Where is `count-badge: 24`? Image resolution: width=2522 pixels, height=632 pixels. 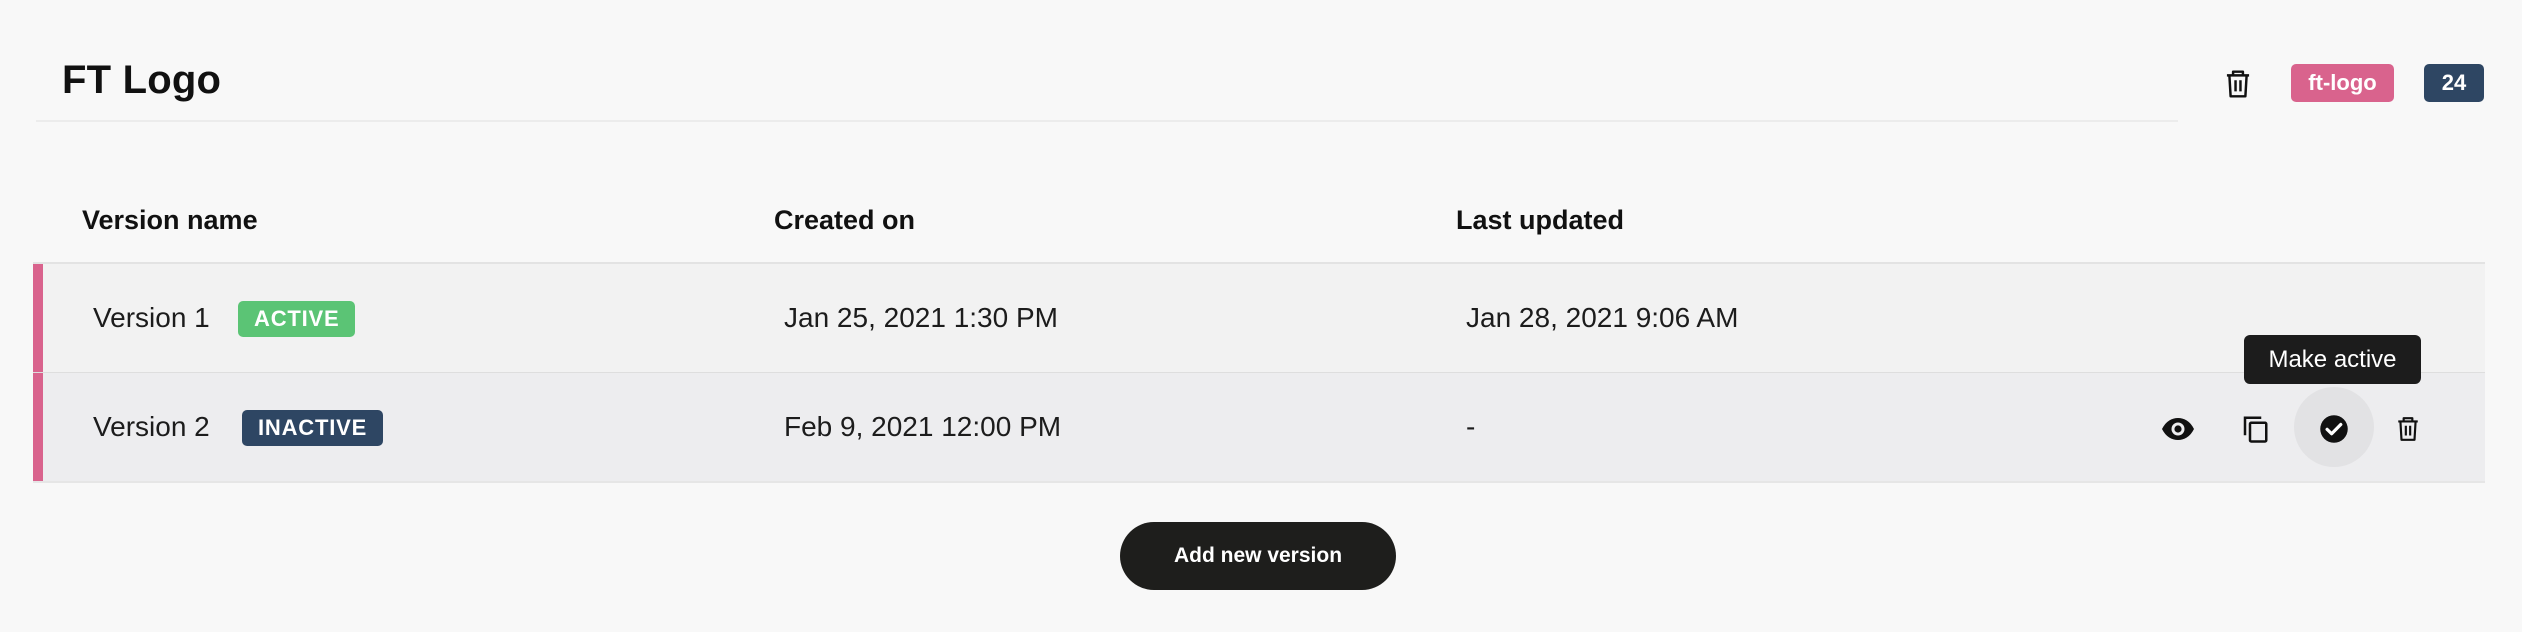
count-badge: 24 is located at coordinates (2454, 83).